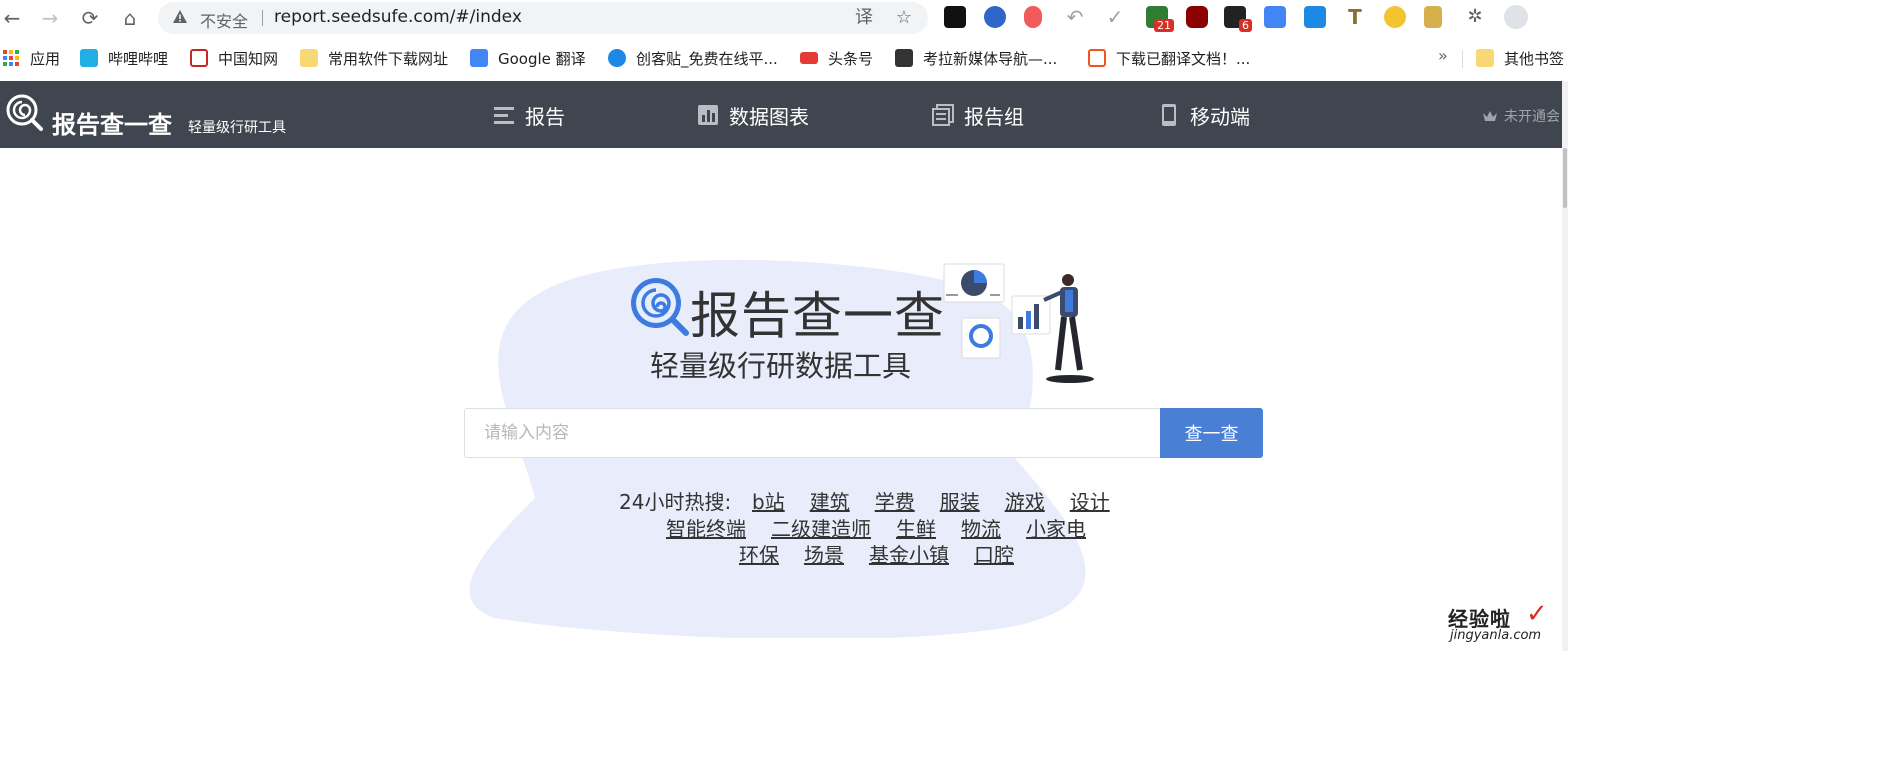 Image resolution: width=1881 pixels, height=781 pixels. Describe the element at coordinates (994, 553) in the screenshot. I see `hot-search-link: 口腔` at that location.